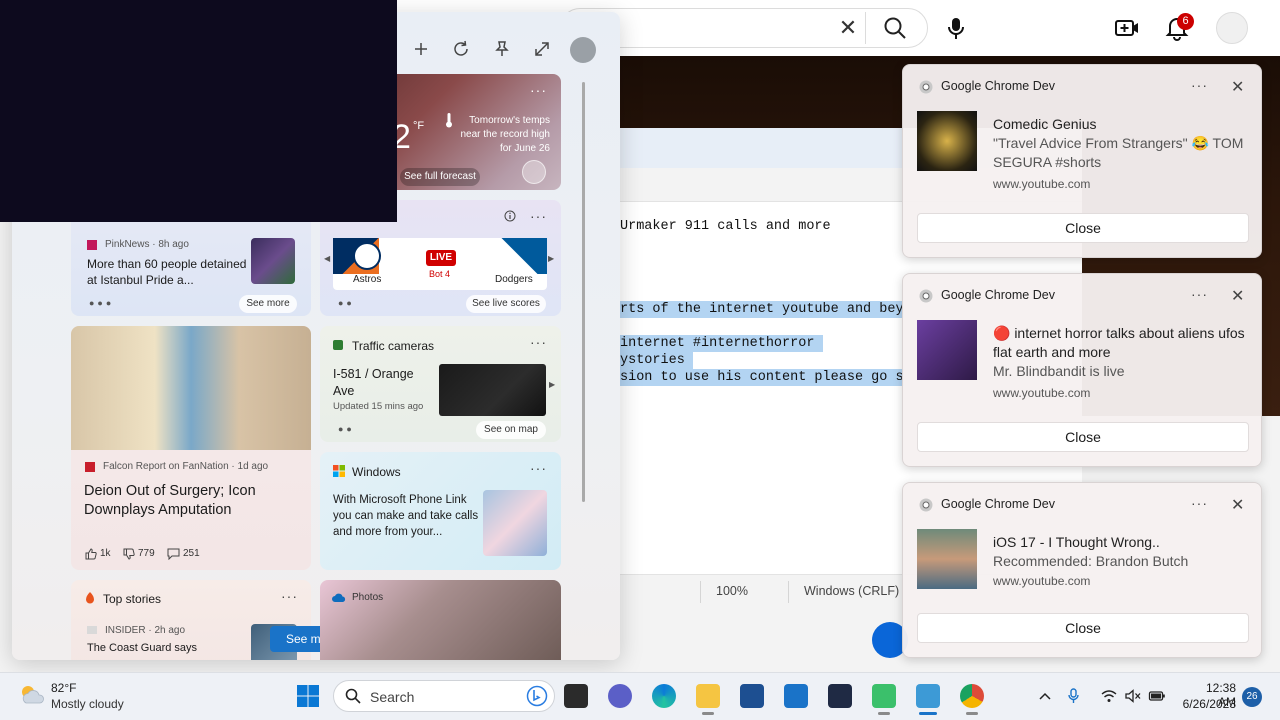 The height and width of the screenshot is (720, 1280). Describe the element at coordinates (1252, 697) in the screenshot. I see `notification-center-badge: 26` at that location.